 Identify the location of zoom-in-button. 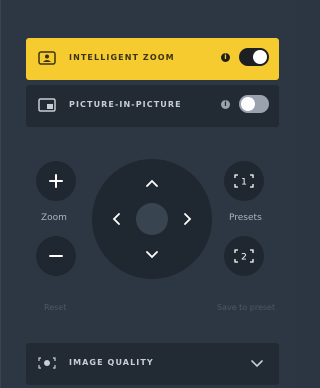
(56, 181).